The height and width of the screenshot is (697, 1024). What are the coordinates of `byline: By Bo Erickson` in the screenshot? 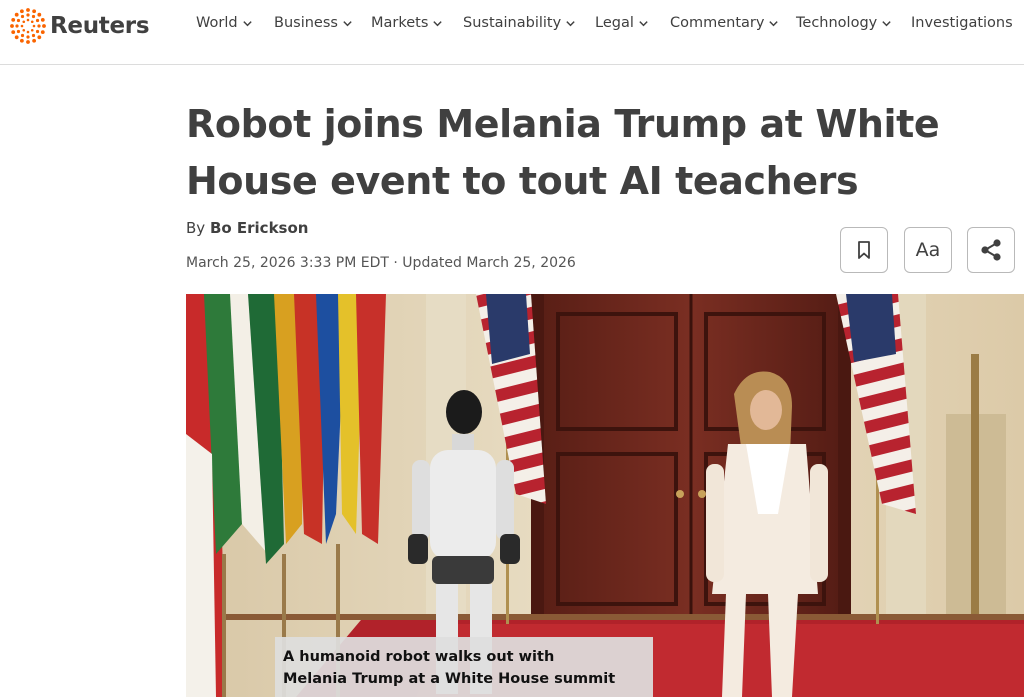 It's located at (247, 228).